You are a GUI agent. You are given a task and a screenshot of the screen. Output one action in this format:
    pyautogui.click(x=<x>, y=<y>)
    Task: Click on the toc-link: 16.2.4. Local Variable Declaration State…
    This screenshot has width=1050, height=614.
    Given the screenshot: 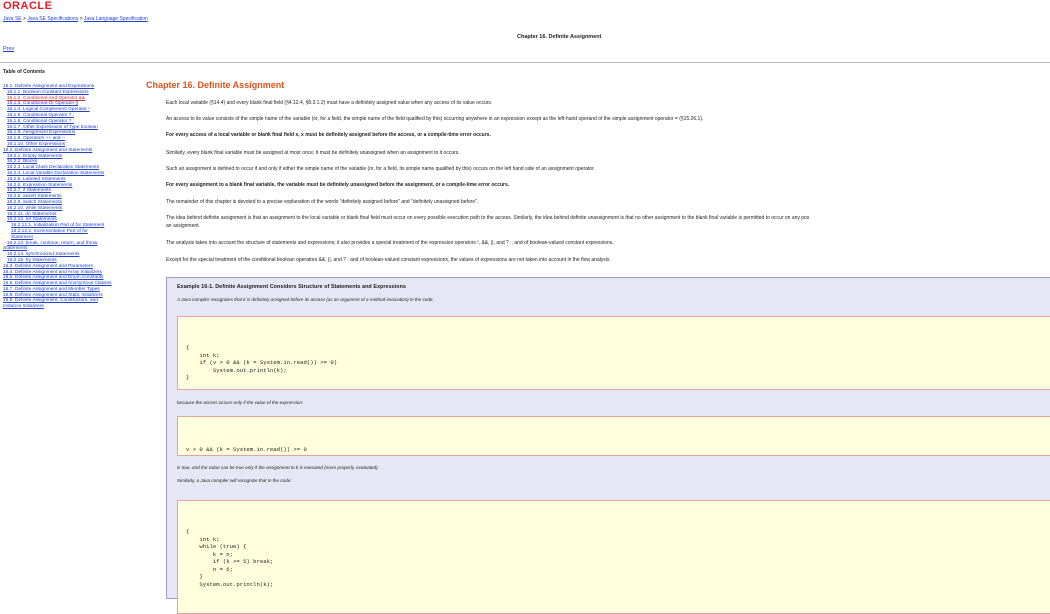 What is the action you would take?
    pyautogui.click(x=55, y=173)
    